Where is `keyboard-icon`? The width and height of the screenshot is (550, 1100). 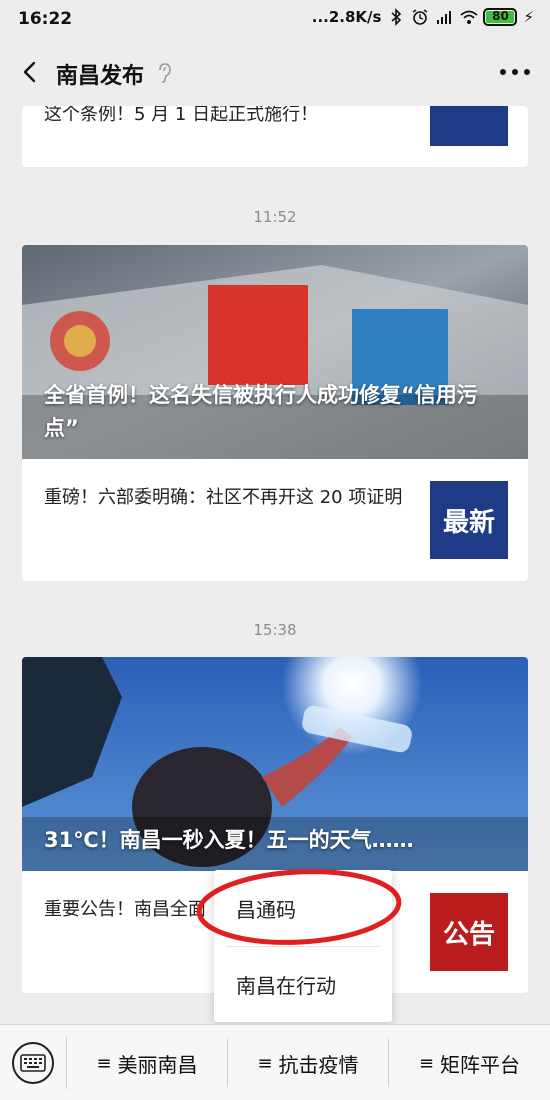 keyboard-icon is located at coordinates (33, 1063).